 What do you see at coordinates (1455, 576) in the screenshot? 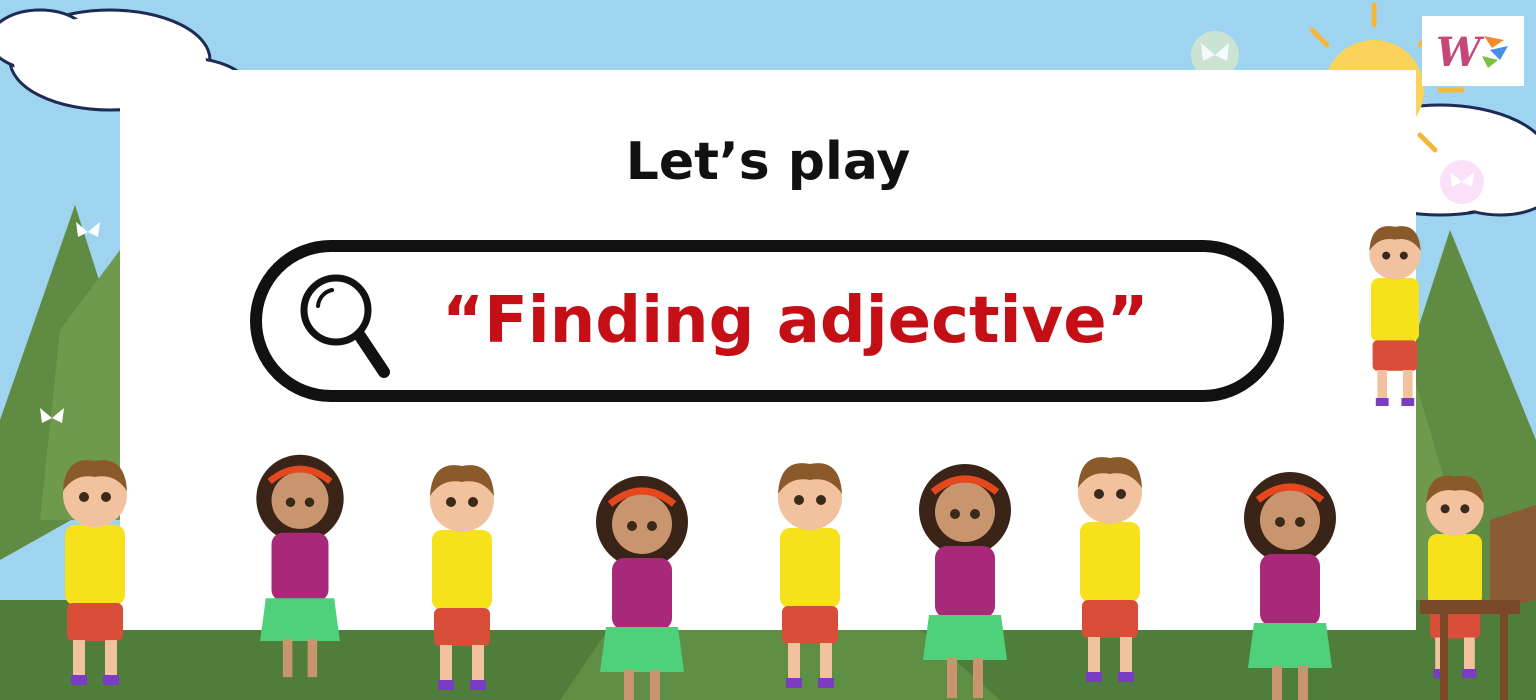
I see `character-boy-sitting` at bounding box center [1455, 576].